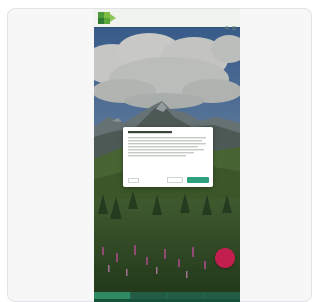 The height and width of the screenshot is (302, 320). Describe the element at coordinates (230, 23) in the screenshot. I see `header-icons` at that location.